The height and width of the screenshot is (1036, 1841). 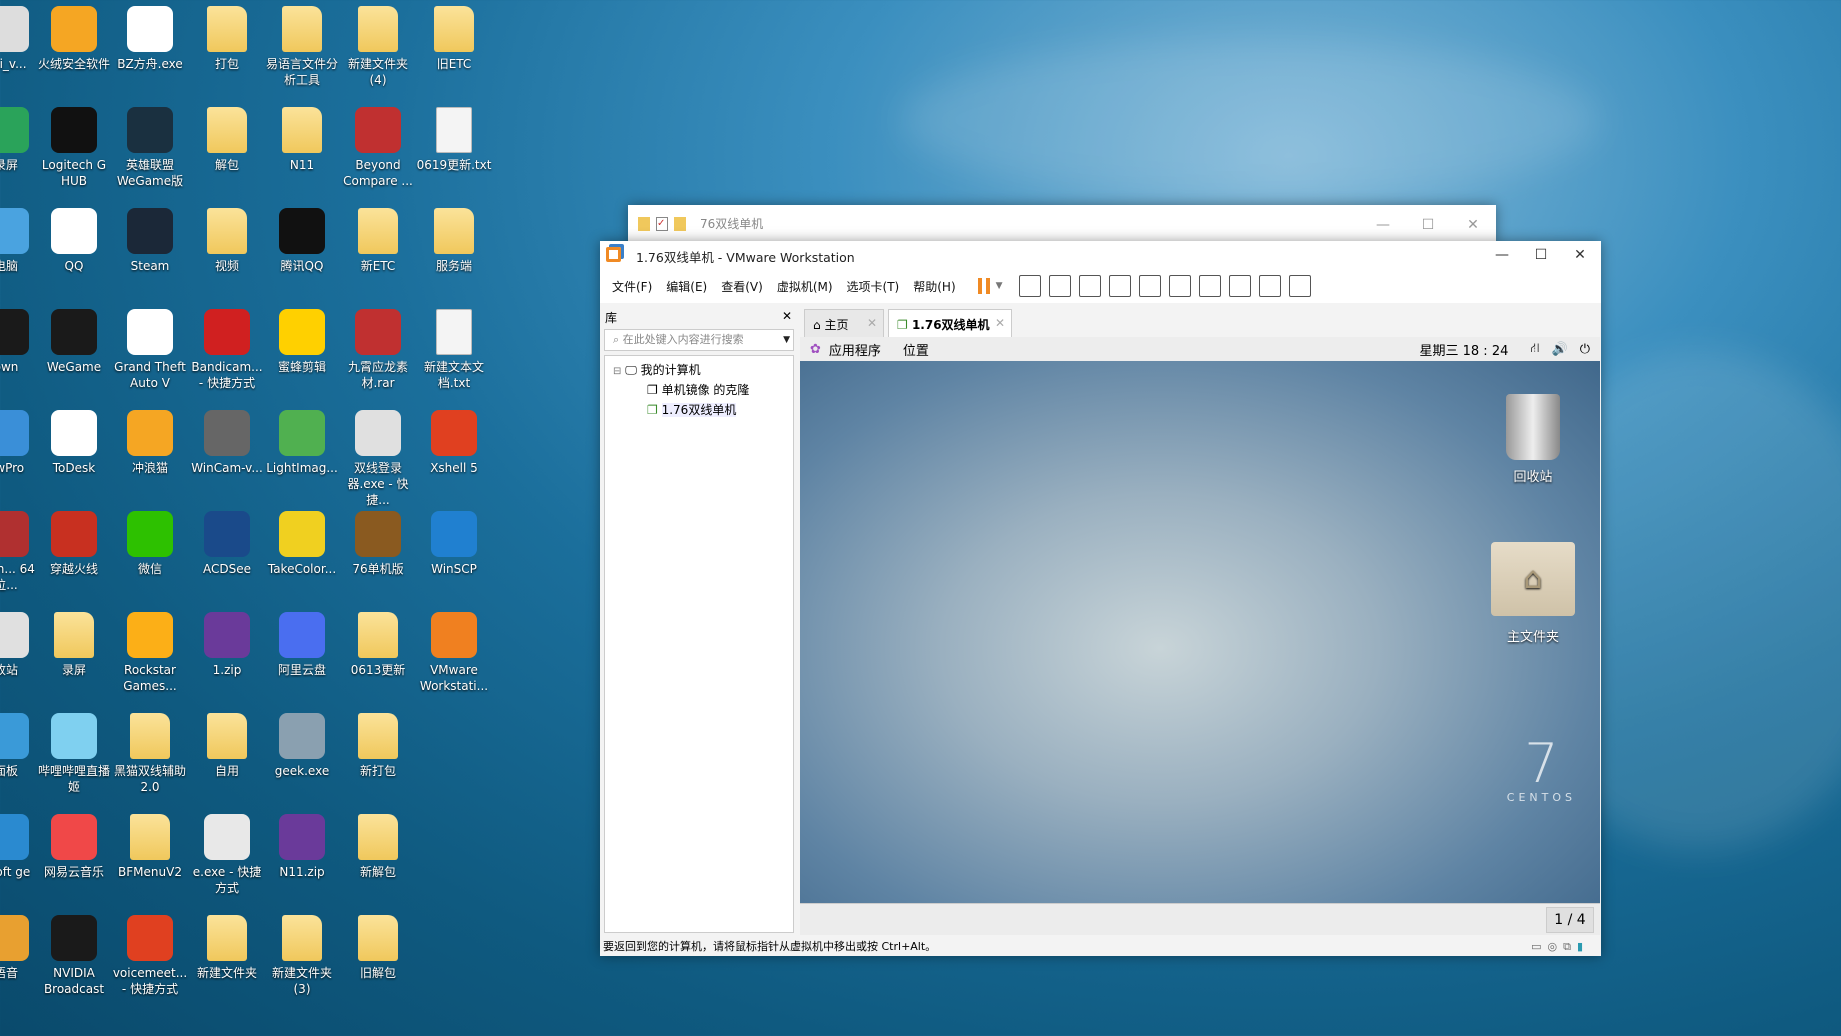 I want to click on places-menu: 位置, so click(x=916, y=349).